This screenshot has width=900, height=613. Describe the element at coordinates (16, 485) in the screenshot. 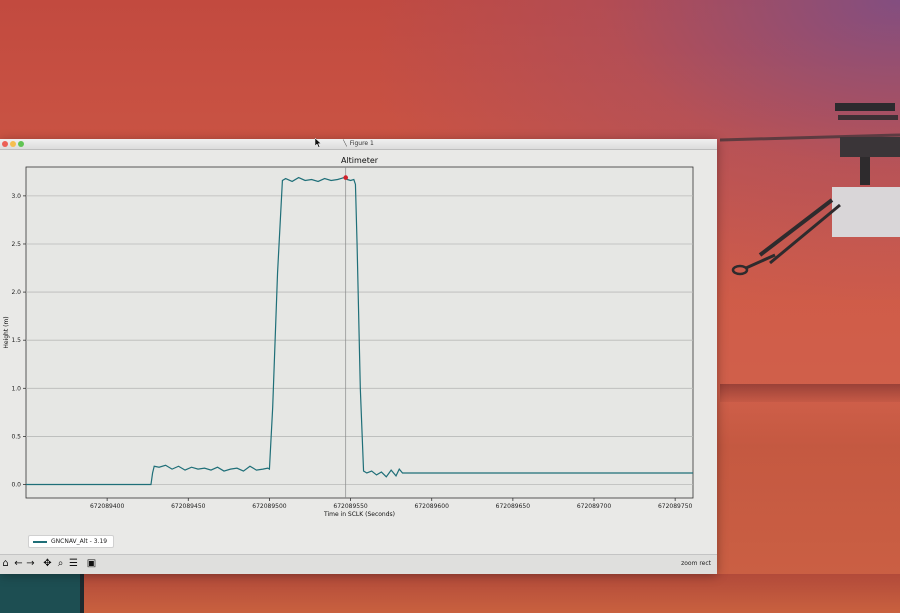

I see `y-tick-label: 0.0` at that location.